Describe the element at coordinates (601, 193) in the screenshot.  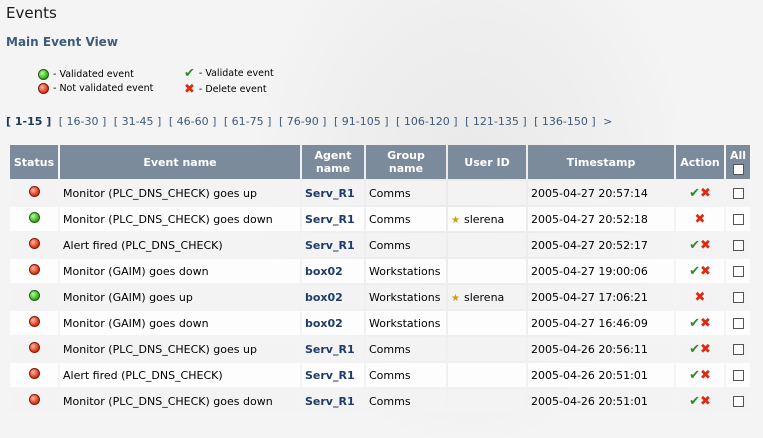
I see `cell-timestamp: 2005-04-27 20:57:14` at that location.